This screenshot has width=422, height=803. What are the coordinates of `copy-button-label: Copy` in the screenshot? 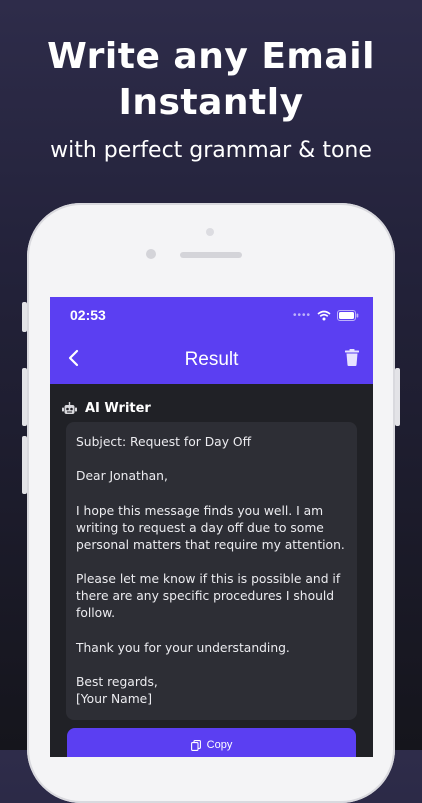 It's located at (219, 745).